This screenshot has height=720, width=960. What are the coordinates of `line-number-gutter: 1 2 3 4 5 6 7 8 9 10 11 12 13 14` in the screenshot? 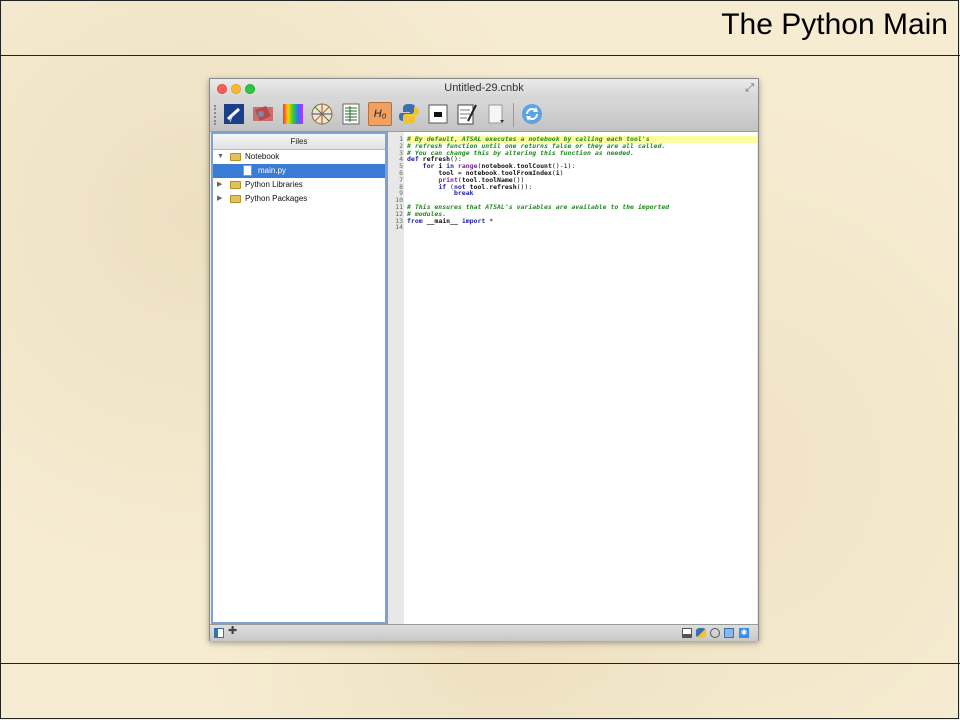 It's located at (396, 378).